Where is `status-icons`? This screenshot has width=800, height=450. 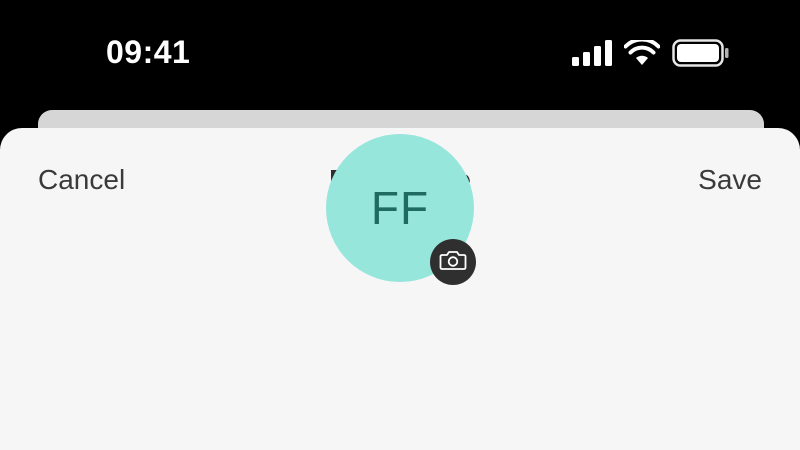 status-icons is located at coordinates (651, 53).